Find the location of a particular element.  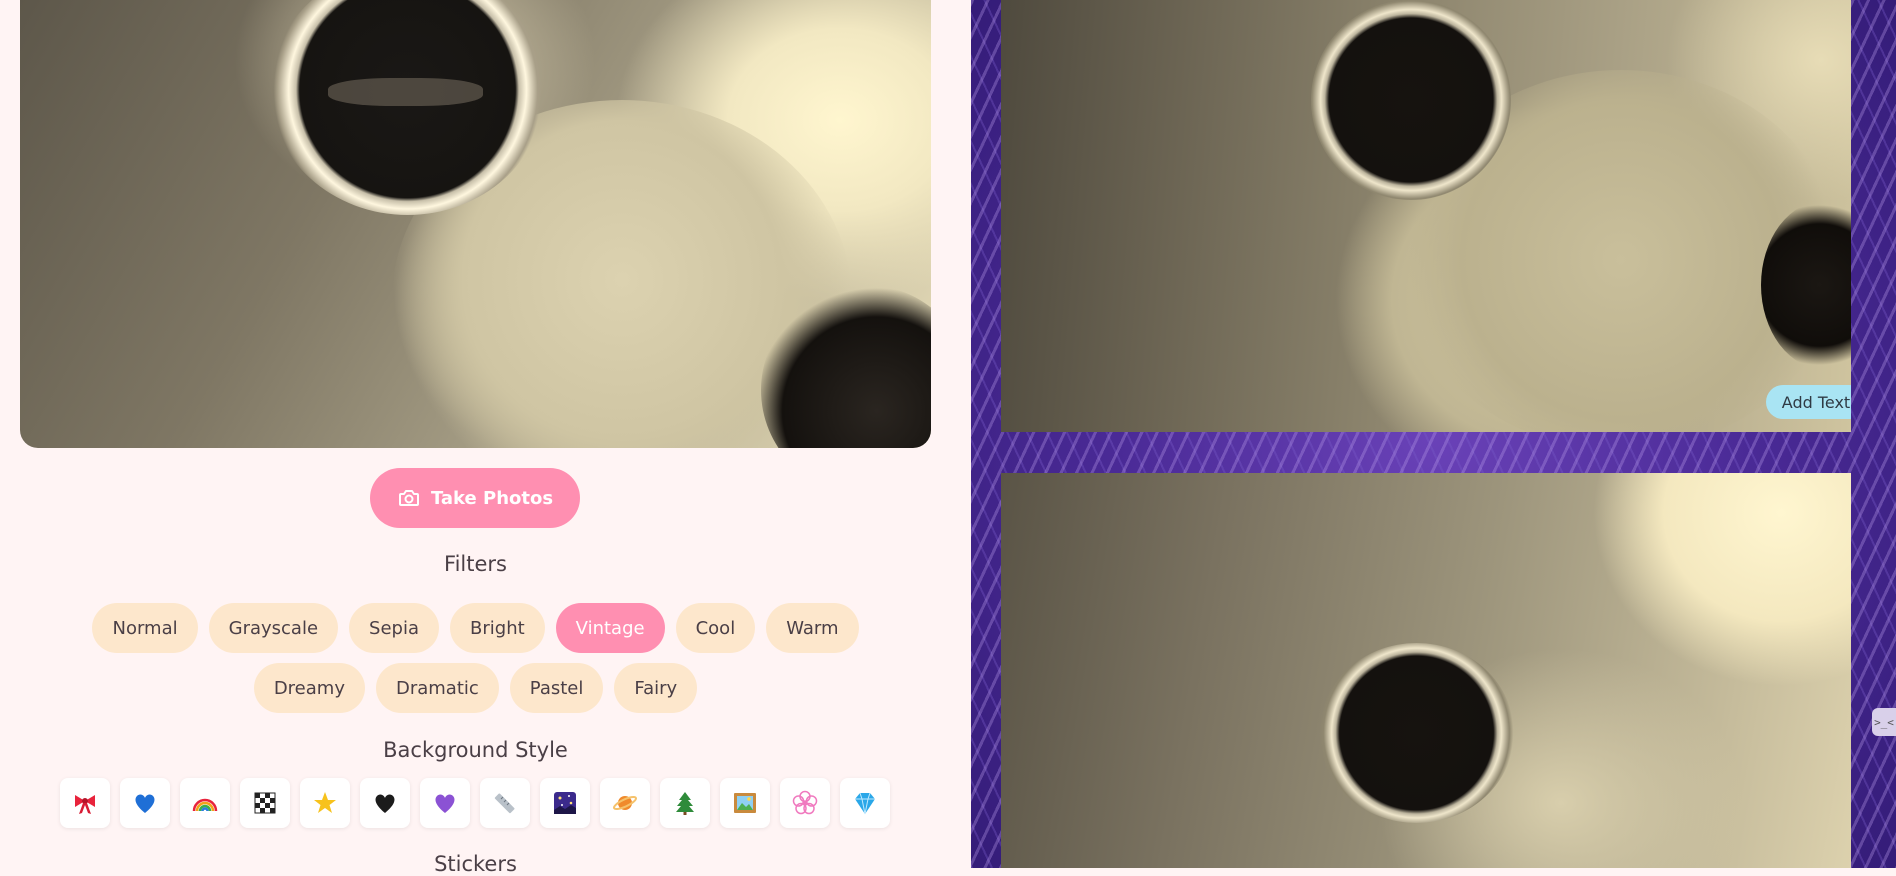

gem-icon is located at coordinates (865, 803).